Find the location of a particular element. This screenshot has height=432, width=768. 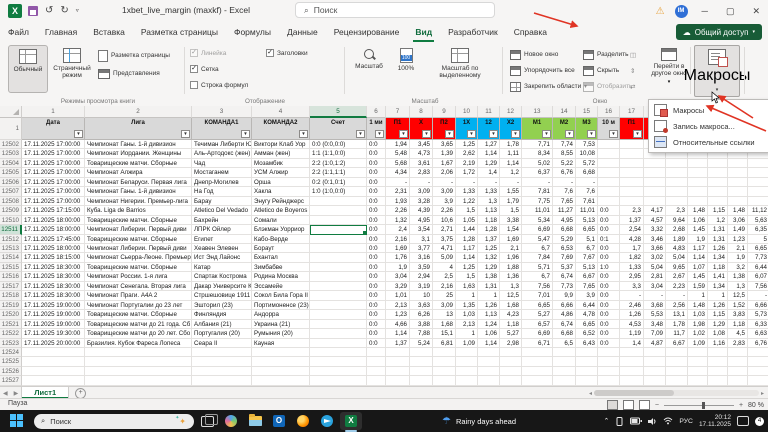

grid-cell: 1,13 is located at coordinates (489, 315).